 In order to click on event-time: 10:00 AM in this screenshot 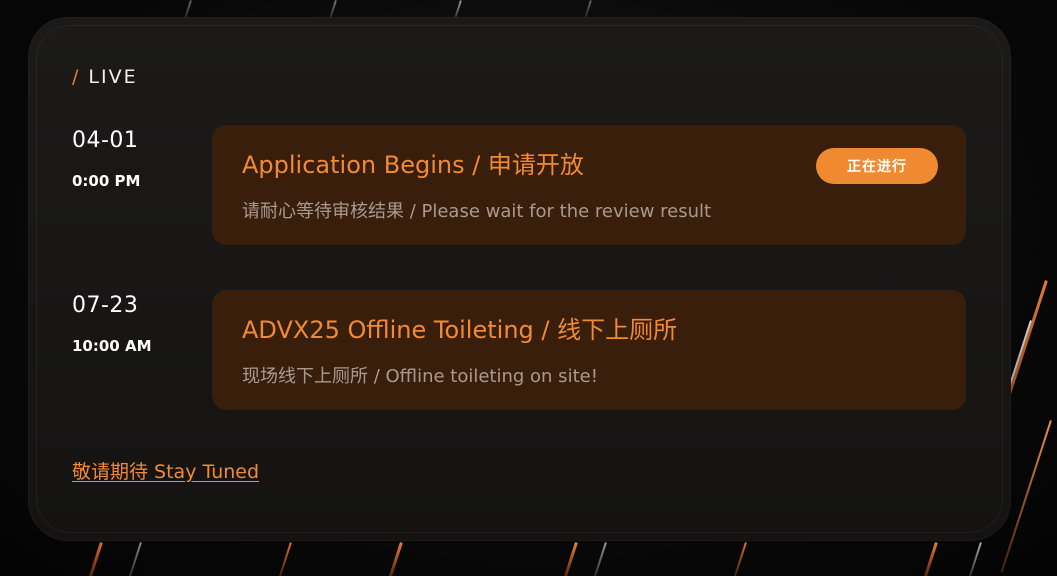, I will do `click(112, 346)`.